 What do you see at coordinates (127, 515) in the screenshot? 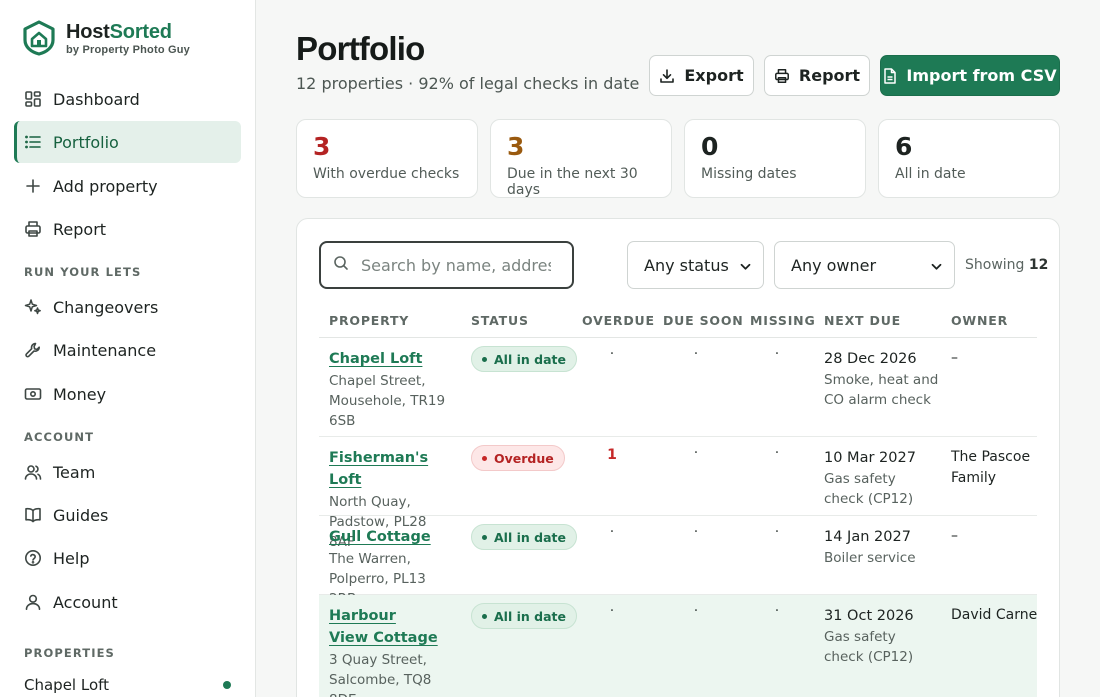
I see `nav-item-guides: Guides` at bounding box center [127, 515].